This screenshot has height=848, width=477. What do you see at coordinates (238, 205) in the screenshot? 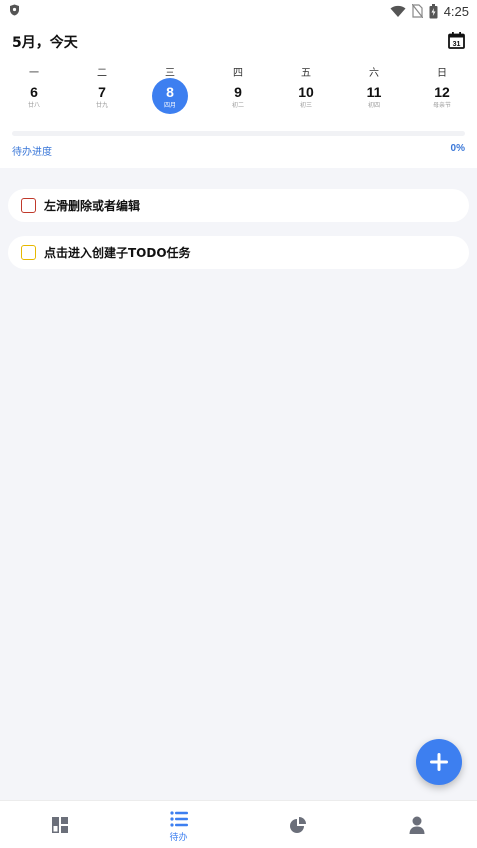
I see `task-item: 左滑删除或者编辑` at bounding box center [238, 205].